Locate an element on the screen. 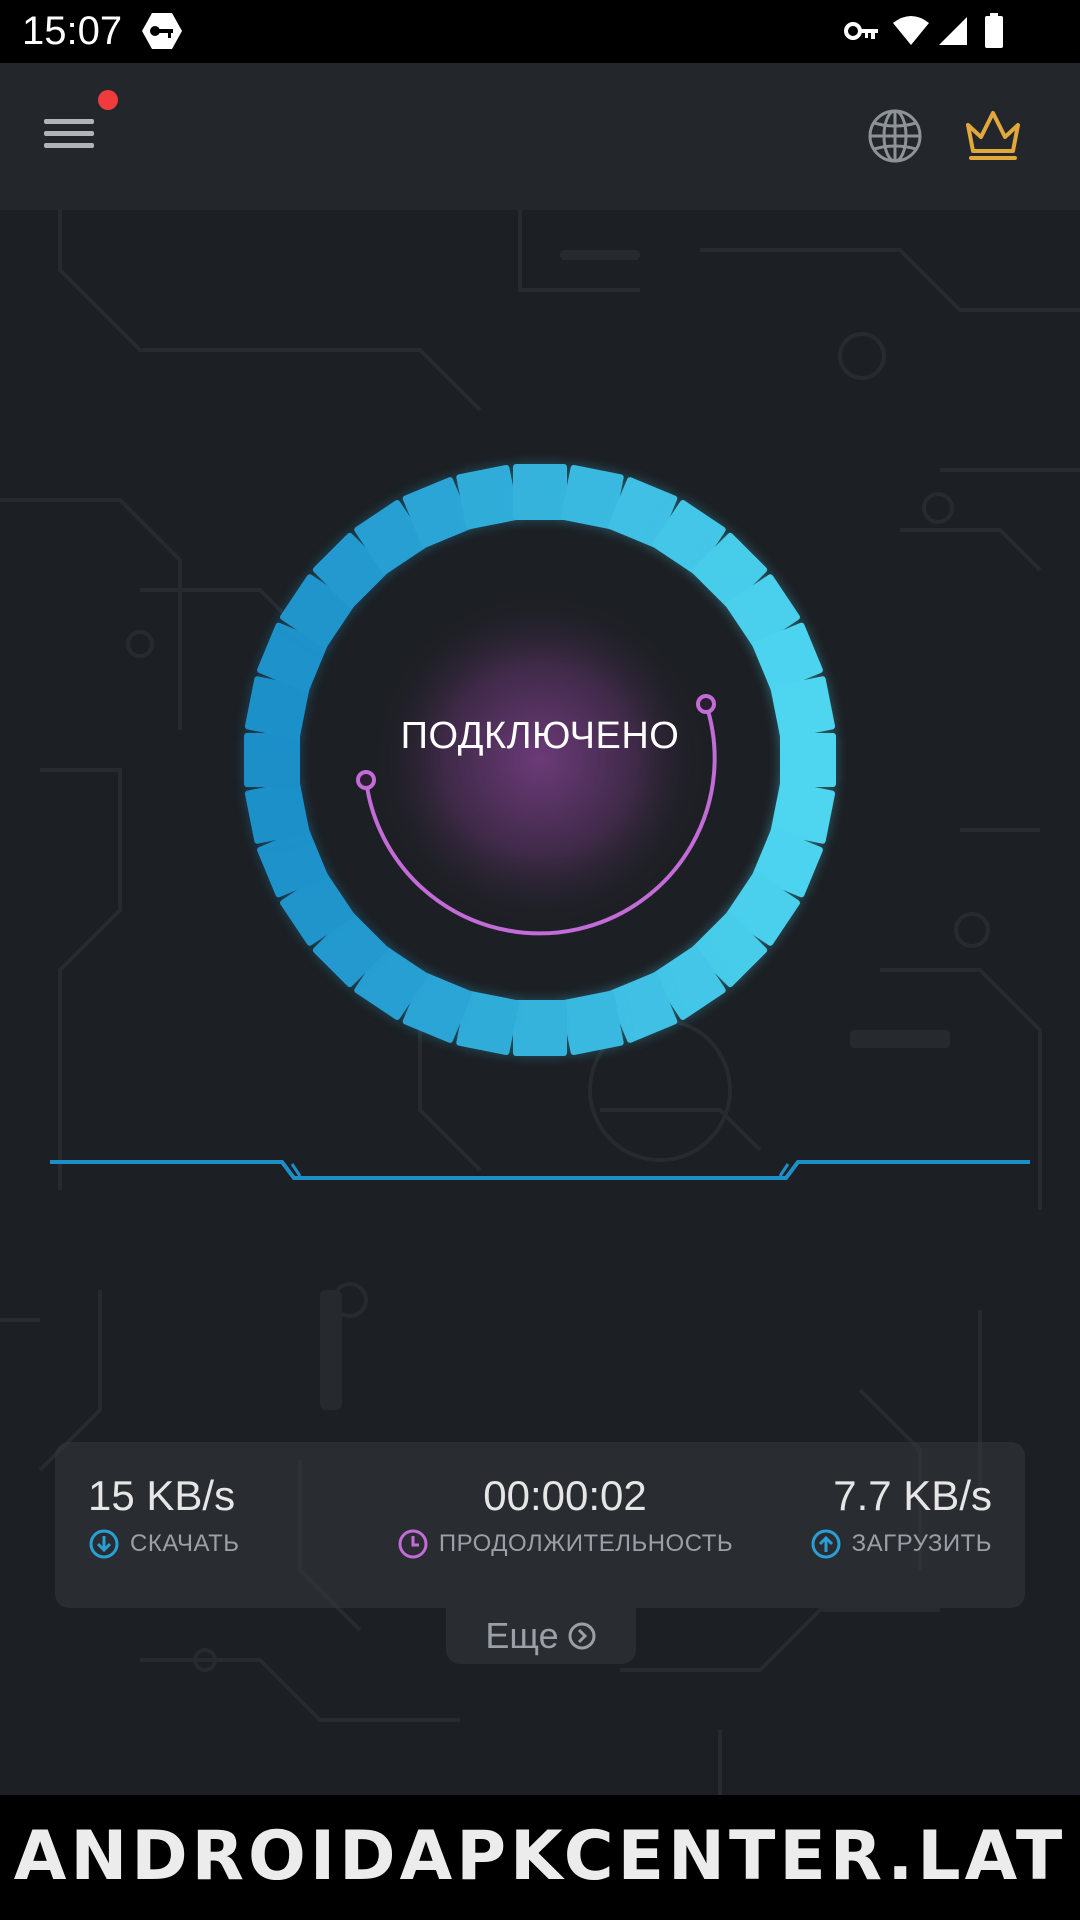 This screenshot has width=1080, height=1920. status-time: 15:07 is located at coordinates (72, 31).